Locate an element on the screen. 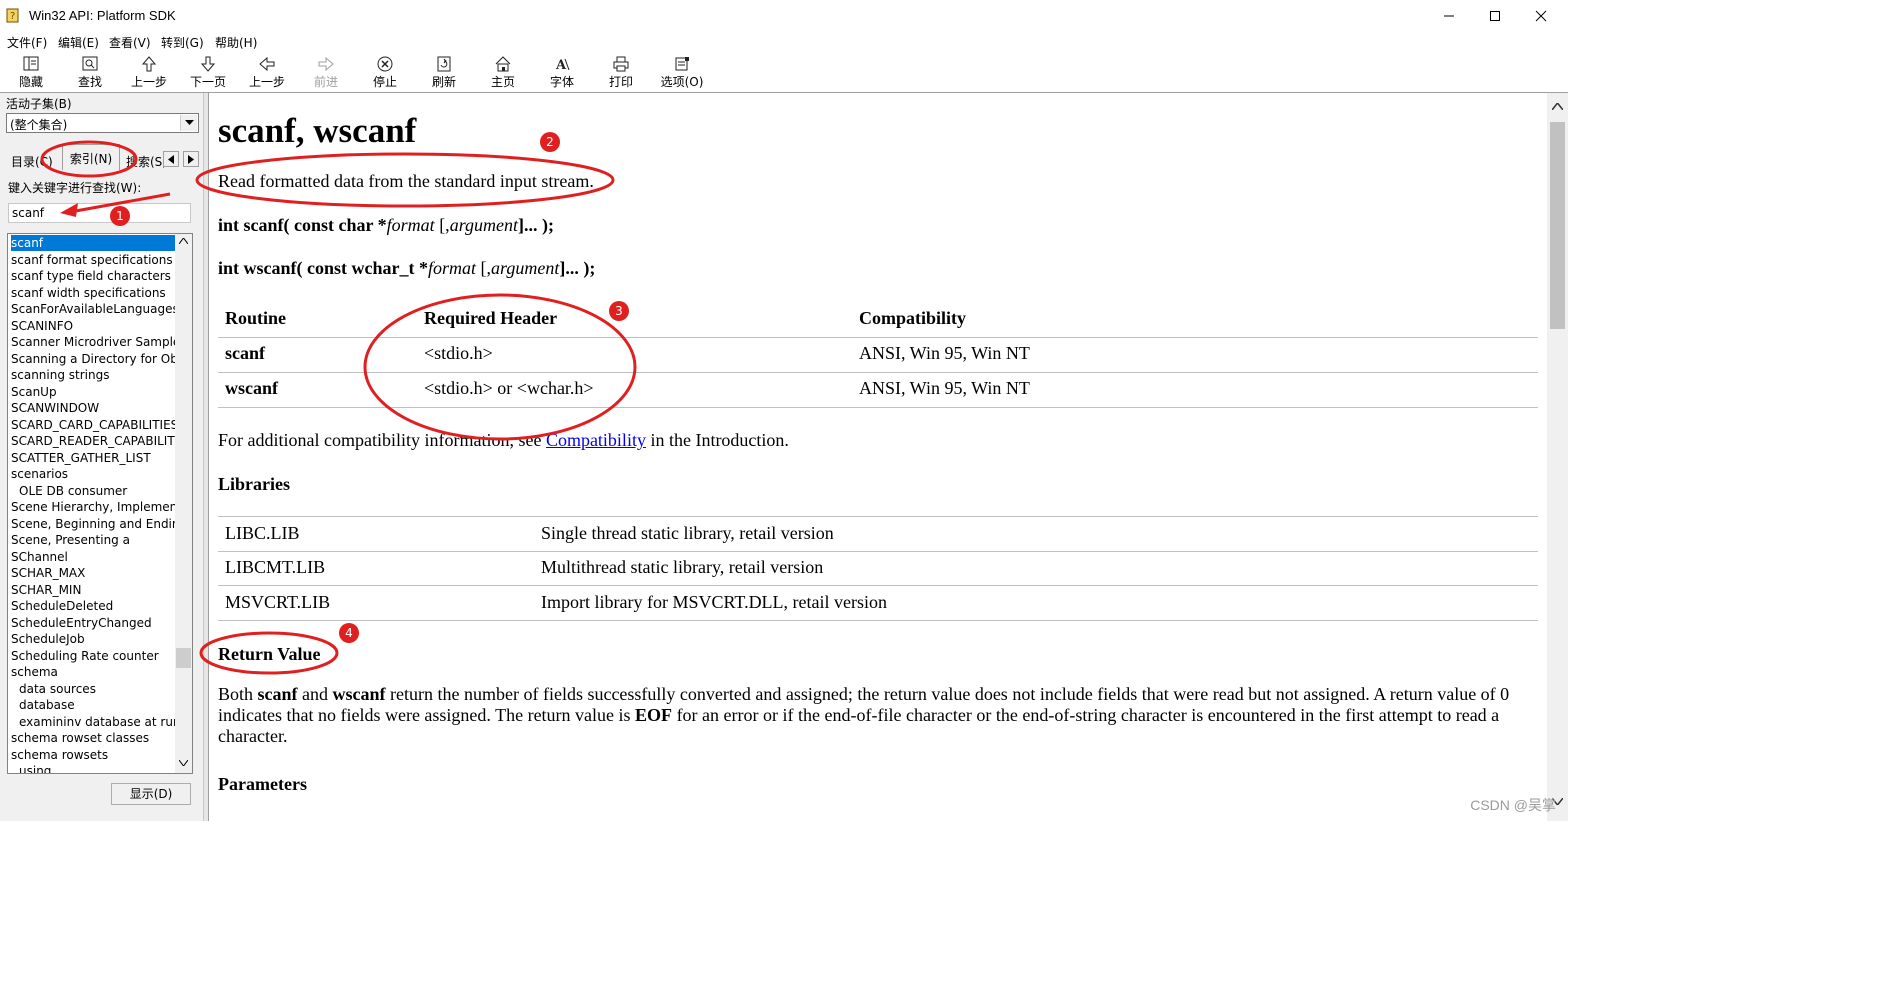 Image resolution: width=1903 pixels, height=996 pixels. index-list-item: Scheduling Rate counter is located at coordinates (93, 656).